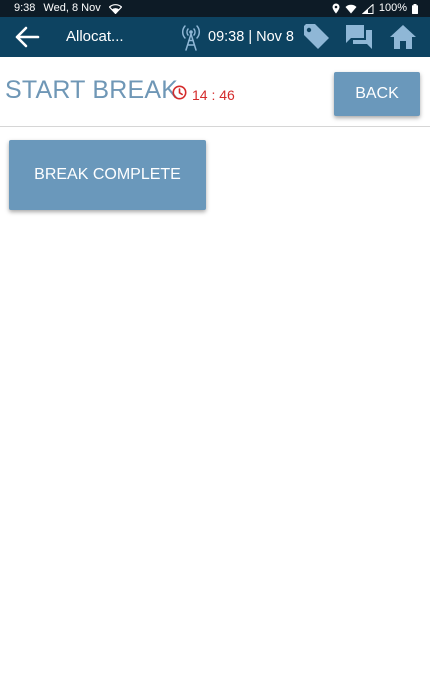 The image size is (430, 688). I want to click on break-timer: 14 : 46, so click(203, 94).